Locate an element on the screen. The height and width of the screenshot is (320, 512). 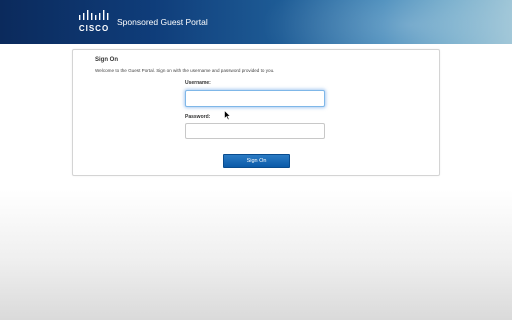
portal-title: Sponsored Guest Portal is located at coordinates (162, 22).